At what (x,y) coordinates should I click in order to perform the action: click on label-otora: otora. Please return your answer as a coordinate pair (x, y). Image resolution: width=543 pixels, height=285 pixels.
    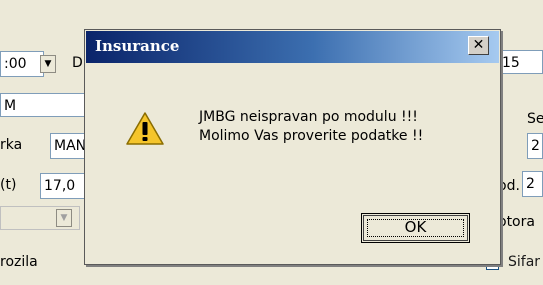
    Looking at the image, I should click on (516, 222).